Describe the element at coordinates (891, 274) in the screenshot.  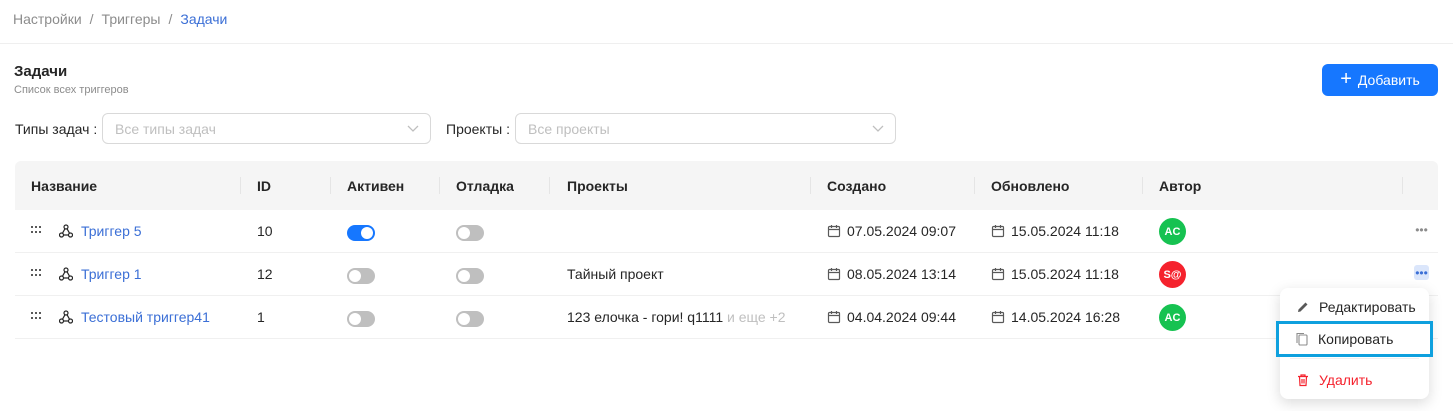
I see `created-date: 08.05.2024 13:14` at that location.